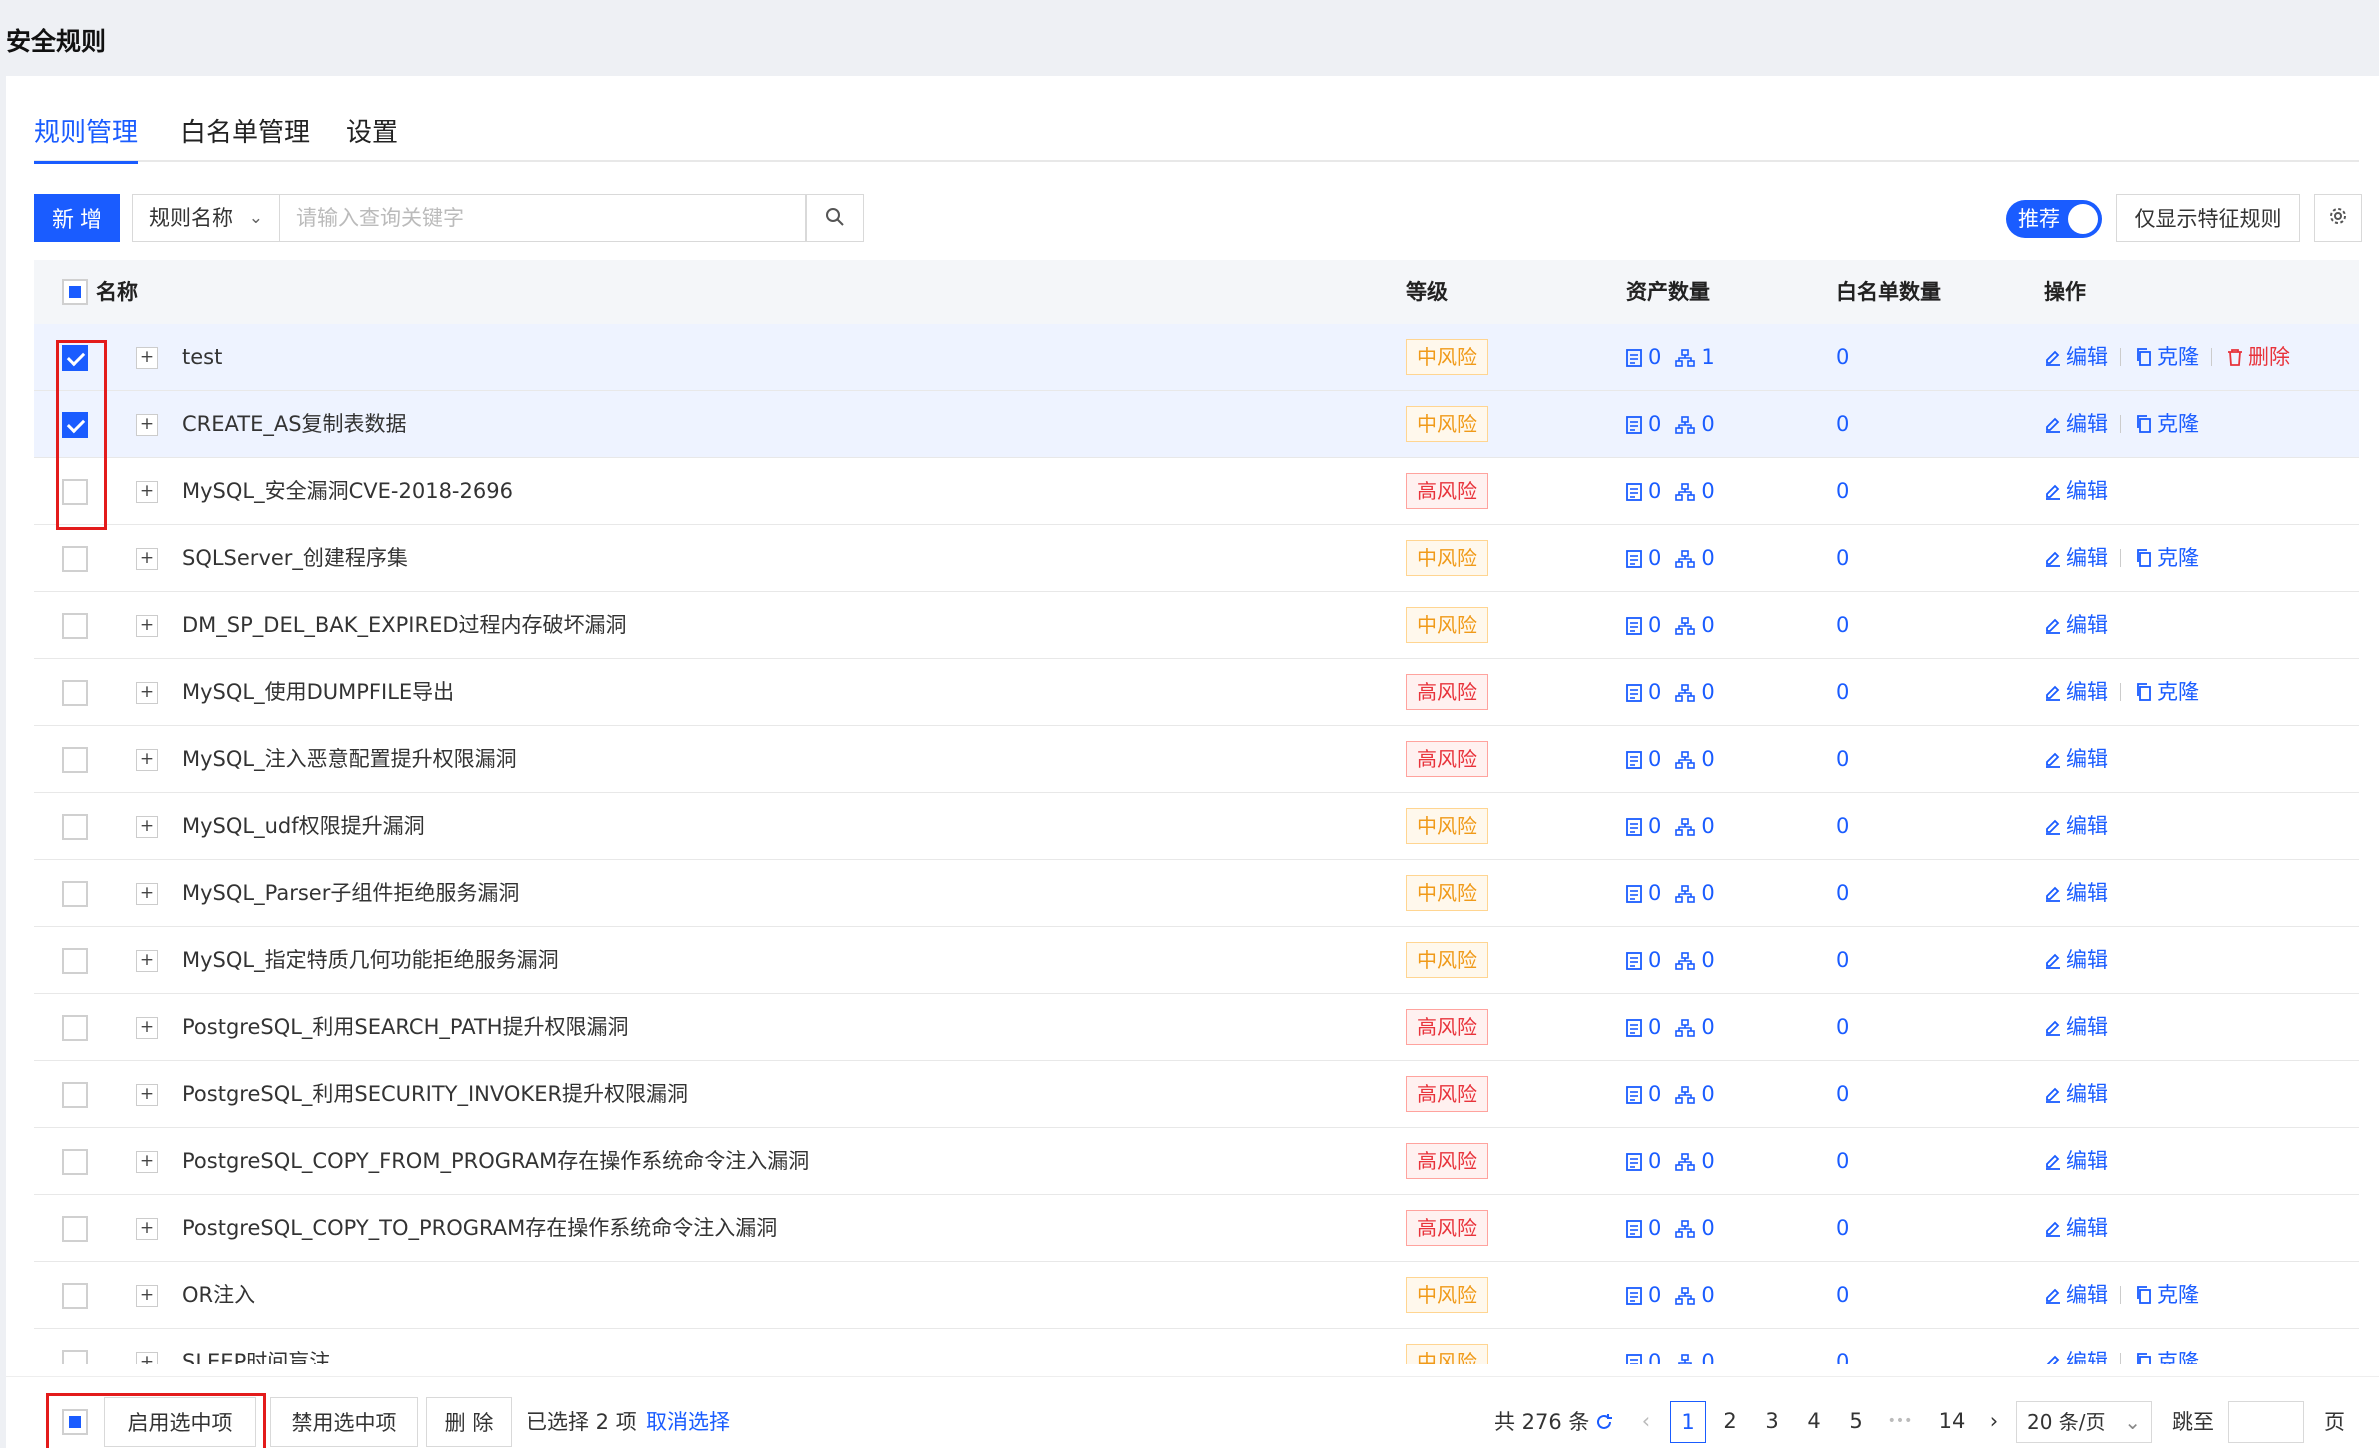 The width and height of the screenshot is (2379, 1448). What do you see at coordinates (206, 218) in the screenshot?
I see `search-field-select: 规则名称 ⌄` at bounding box center [206, 218].